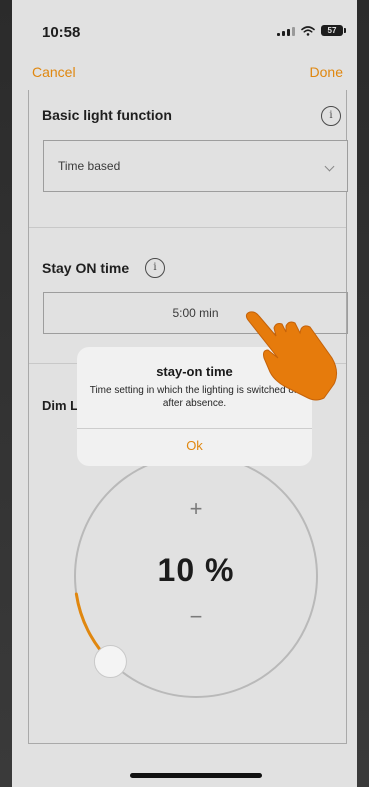 The height and width of the screenshot is (787, 369). What do you see at coordinates (194, 447) in the screenshot?
I see `alert-ok-button: Ok` at bounding box center [194, 447].